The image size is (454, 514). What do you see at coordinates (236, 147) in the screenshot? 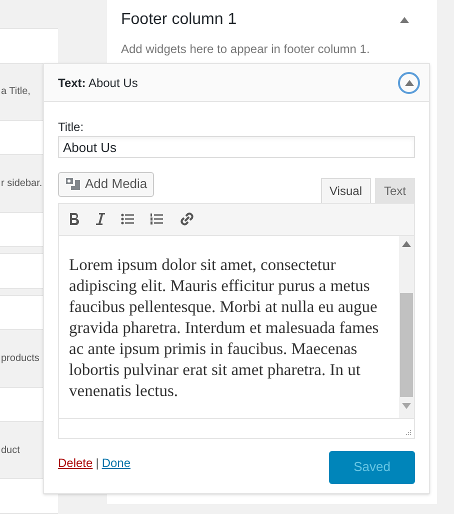
I see `title-input: About Us` at bounding box center [236, 147].